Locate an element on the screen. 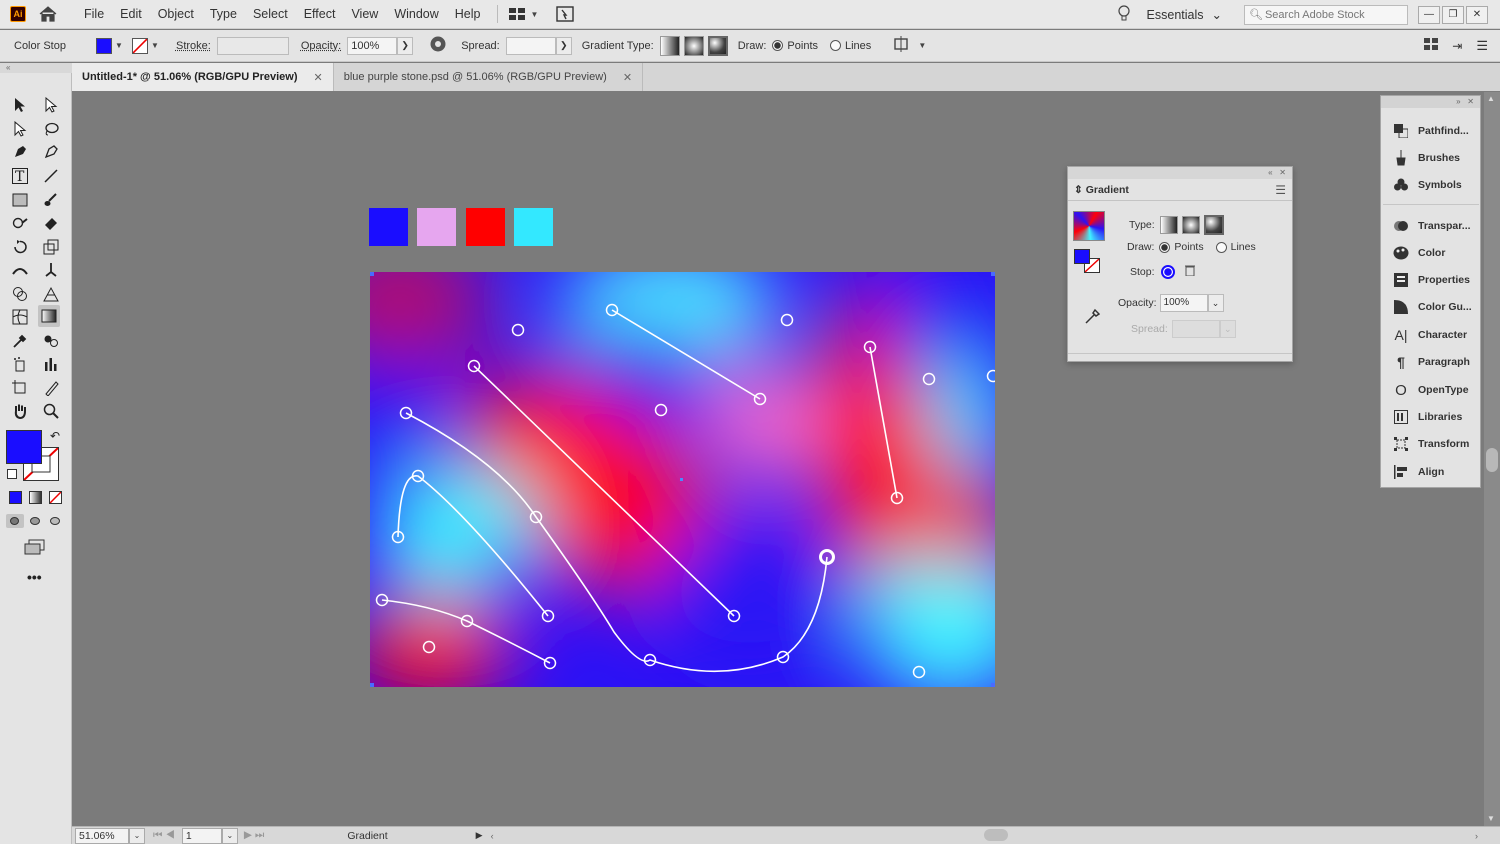 The image size is (1500, 844). blend-tool-icon is located at coordinates (51, 341).